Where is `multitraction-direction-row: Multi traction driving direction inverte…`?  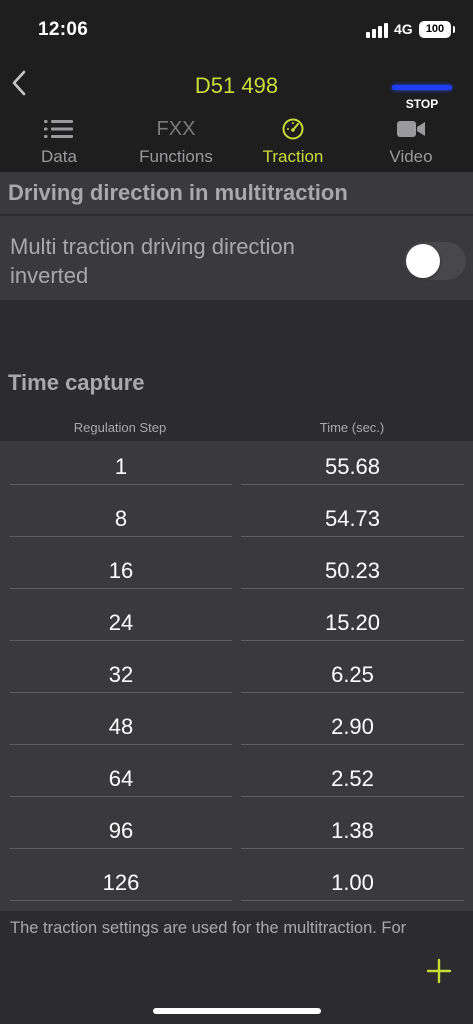 multitraction-direction-row: Multi traction driving direction inverte… is located at coordinates (236, 258).